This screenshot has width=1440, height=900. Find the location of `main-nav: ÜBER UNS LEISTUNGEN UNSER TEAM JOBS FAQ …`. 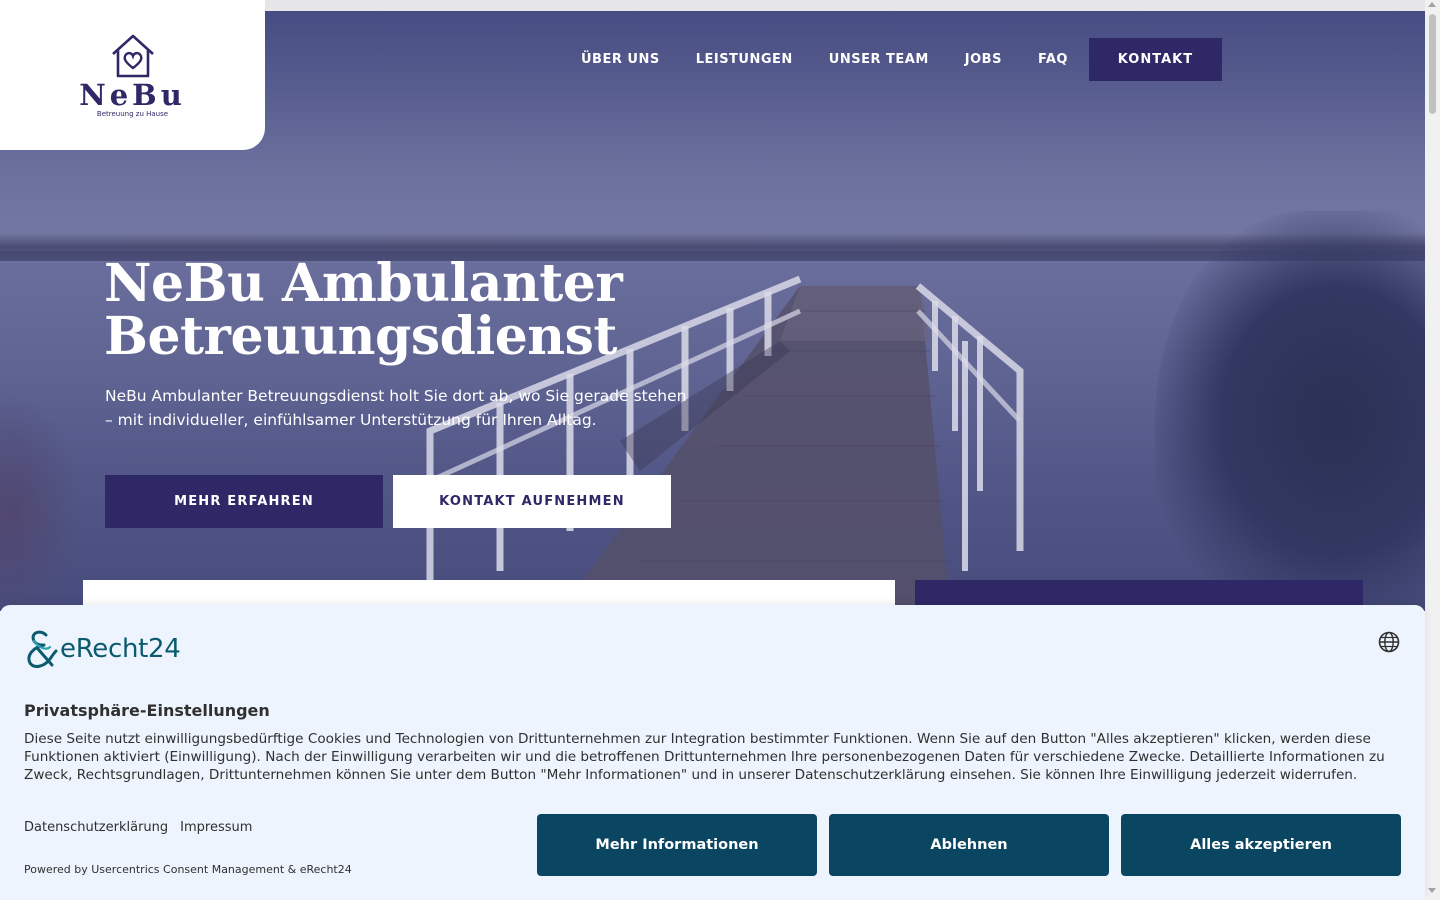

main-nav: ÜBER UNS LEISTUNGEN UNSER TEAM JOBS FAQ … is located at coordinates (892, 59).